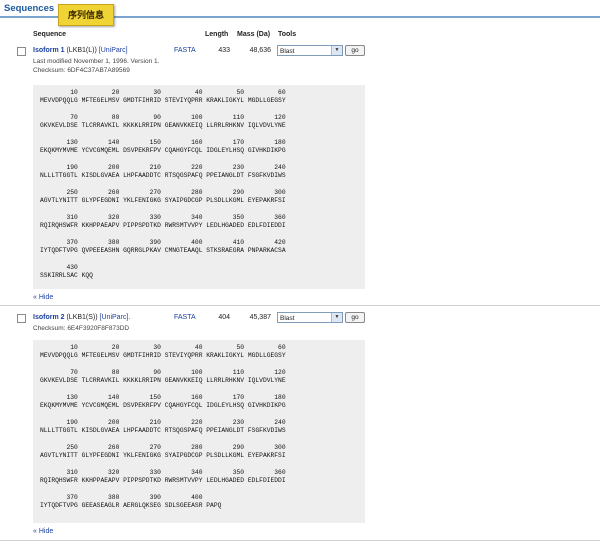 This screenshot has width=600, height=552. I want to click on uniparc-link: [UniParc], so click(113, 50).